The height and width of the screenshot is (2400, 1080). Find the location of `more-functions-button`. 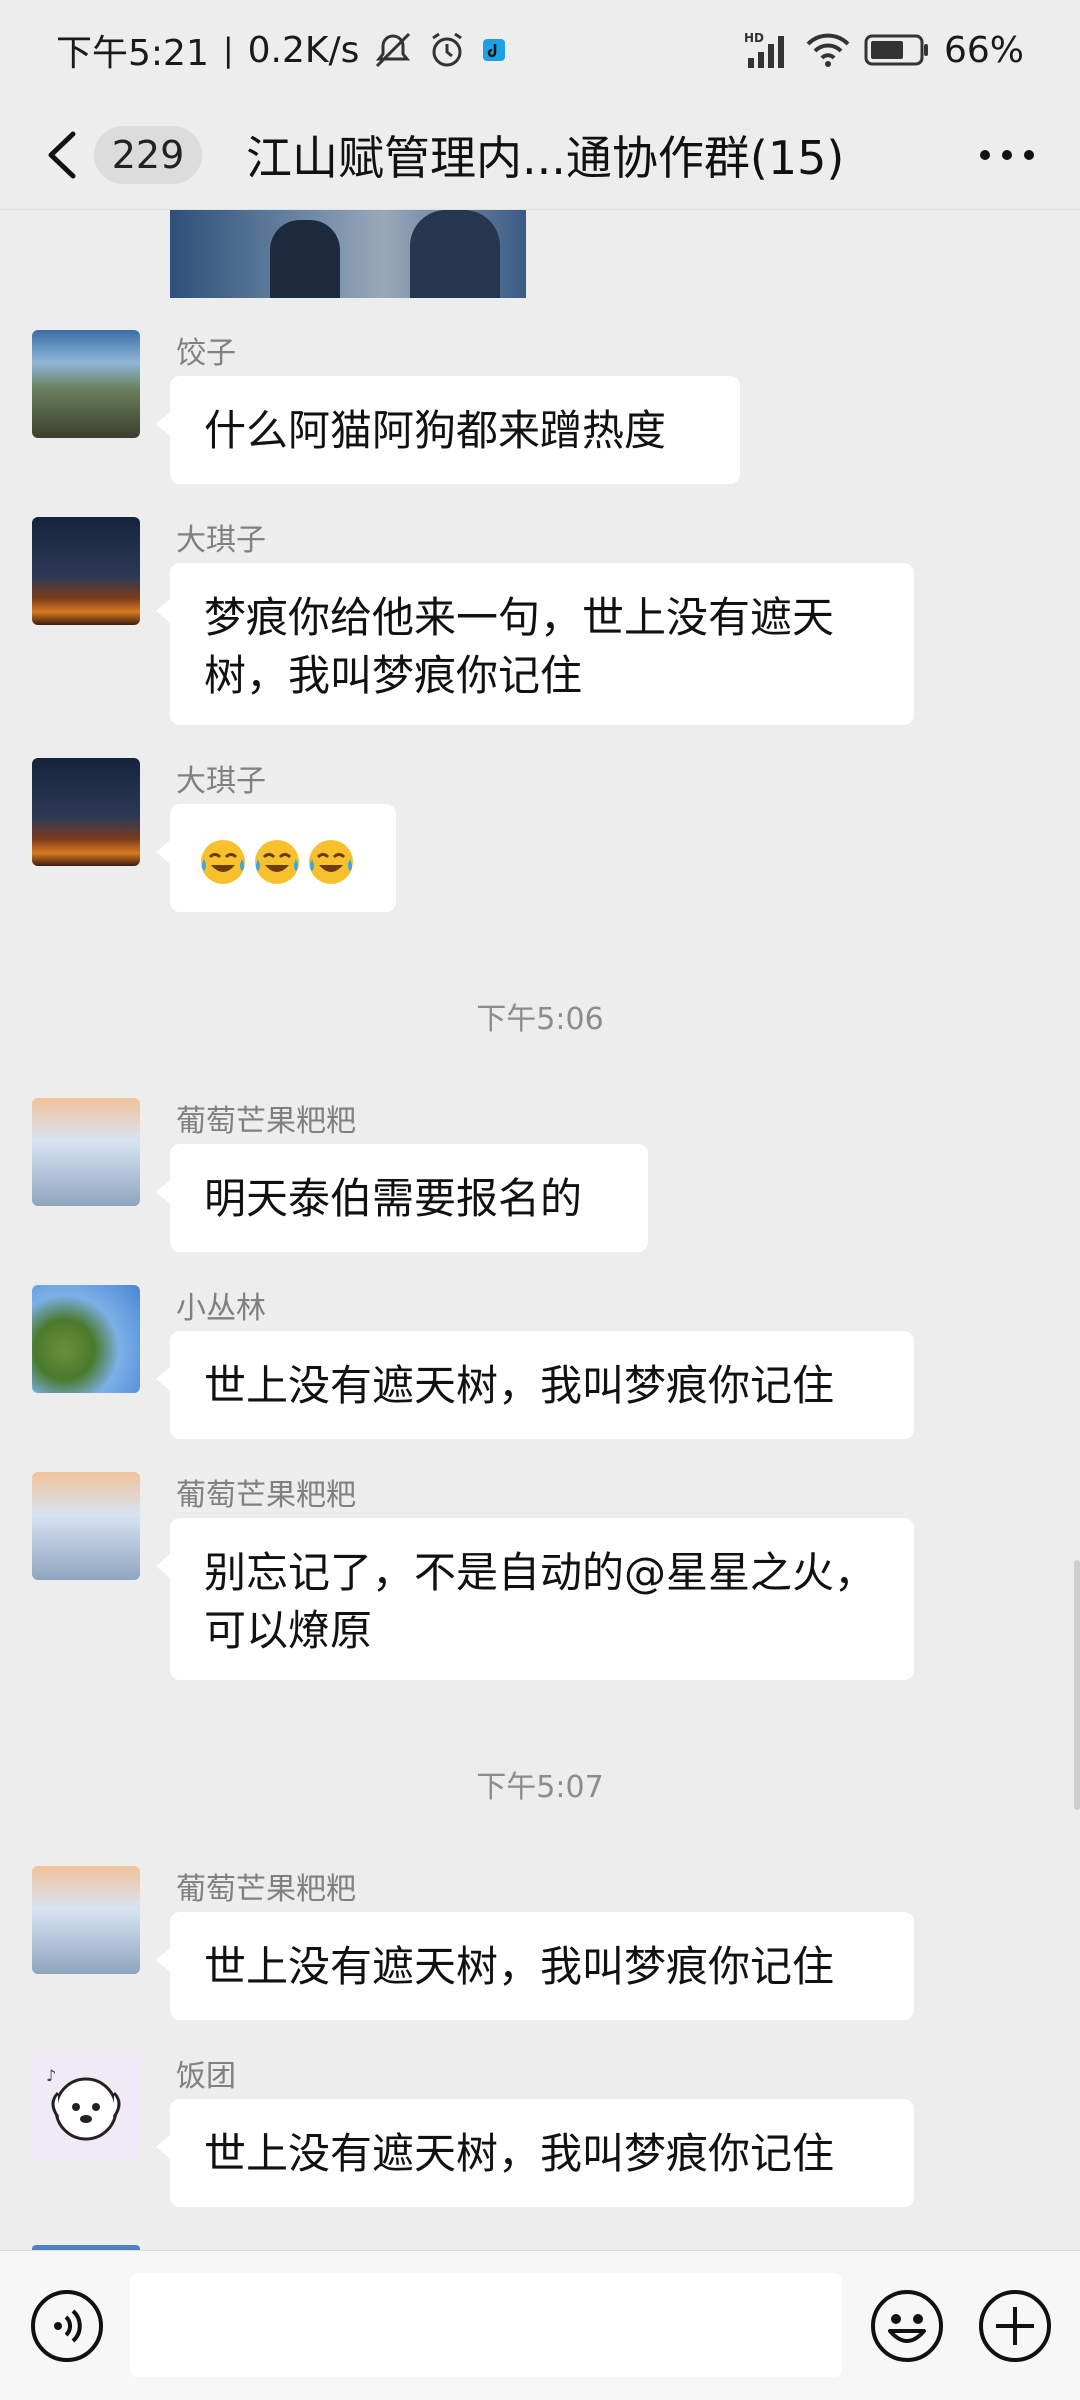

more-functions-button is located at coordinates (1015, 2326).